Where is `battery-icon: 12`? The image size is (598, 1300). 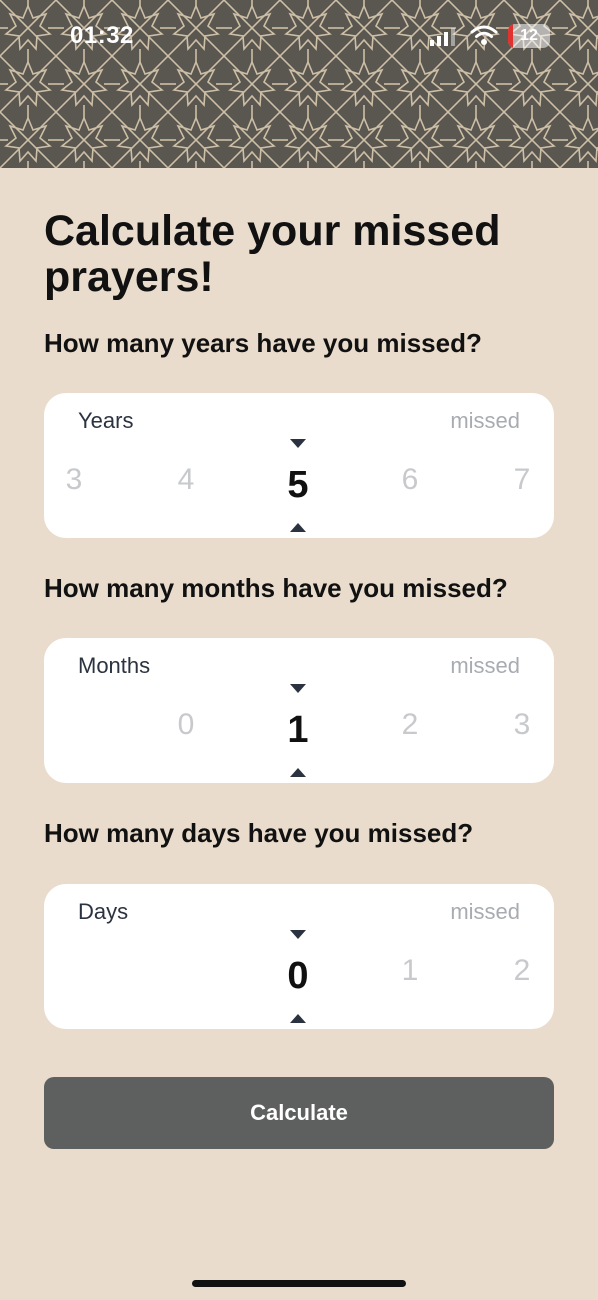
battery-icon: 12 is located at coordinates (529, 36).